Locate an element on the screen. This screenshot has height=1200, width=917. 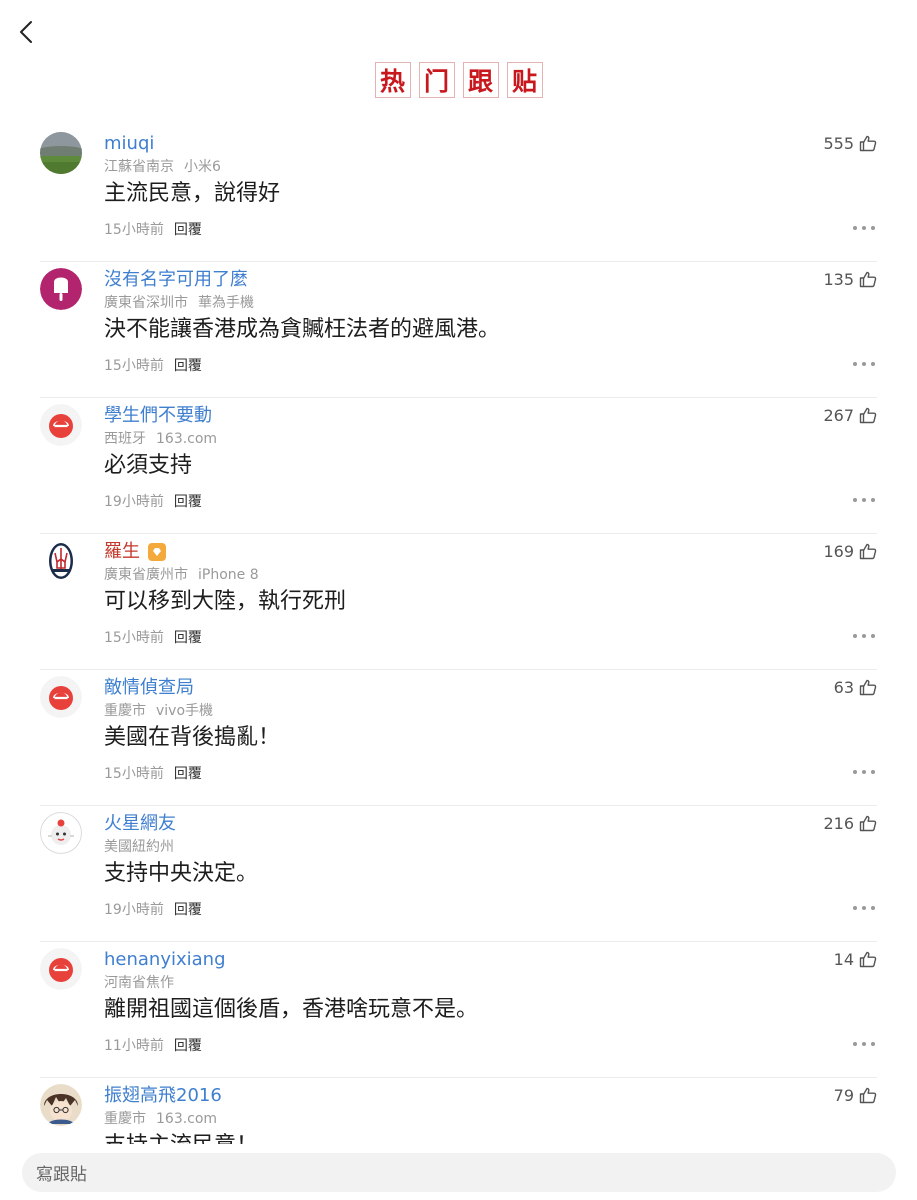
location-text: 美國紐約州 is located at coordinates (139, 847).